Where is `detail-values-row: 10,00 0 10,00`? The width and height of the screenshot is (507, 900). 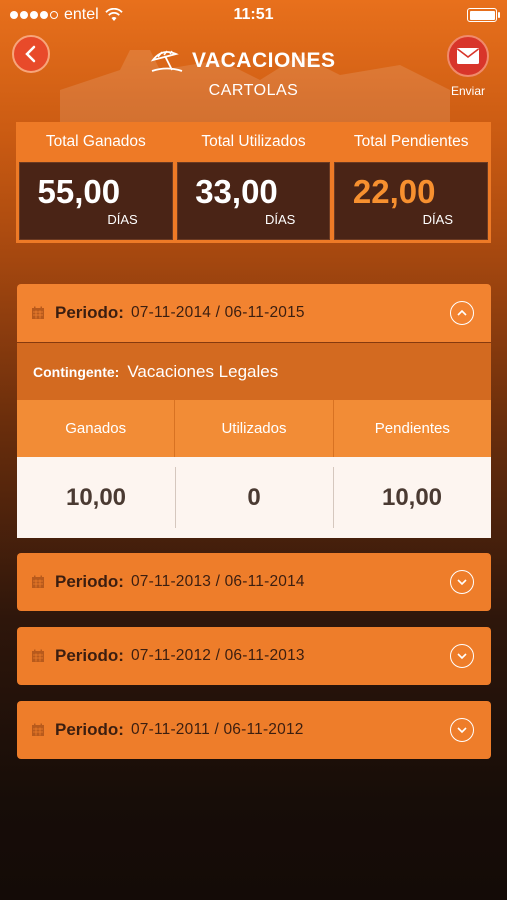
detail-values-row: 10,00 0 10,00 is located at coordinates (254, 497).